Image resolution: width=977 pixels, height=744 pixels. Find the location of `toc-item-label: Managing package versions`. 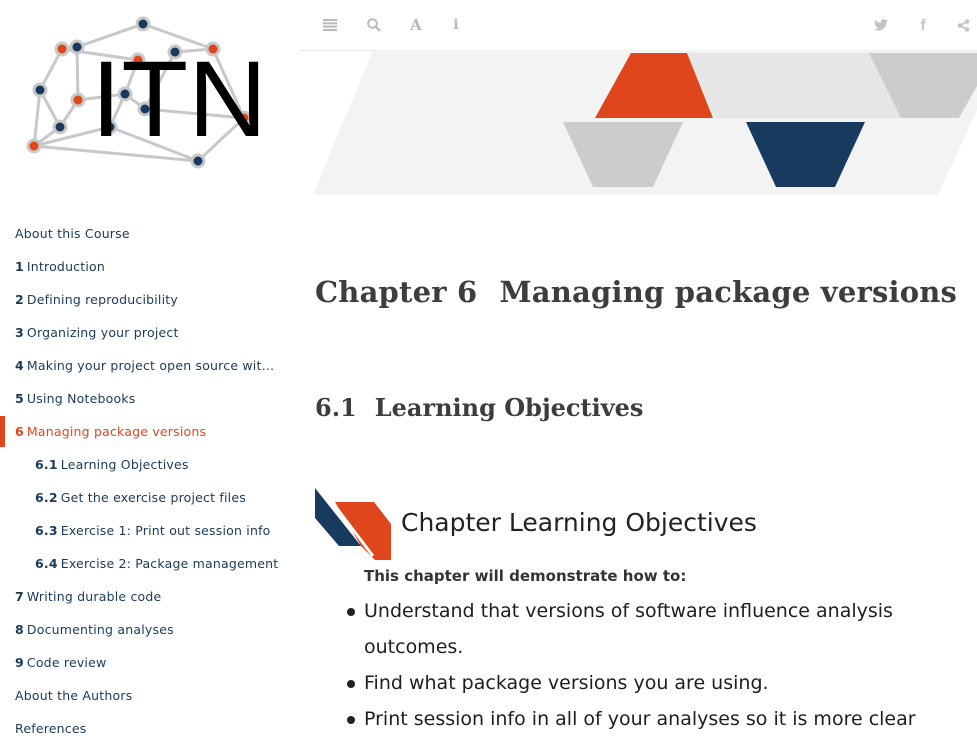

toc-item-label: Managing package versions is located at coordinates (116, 431).